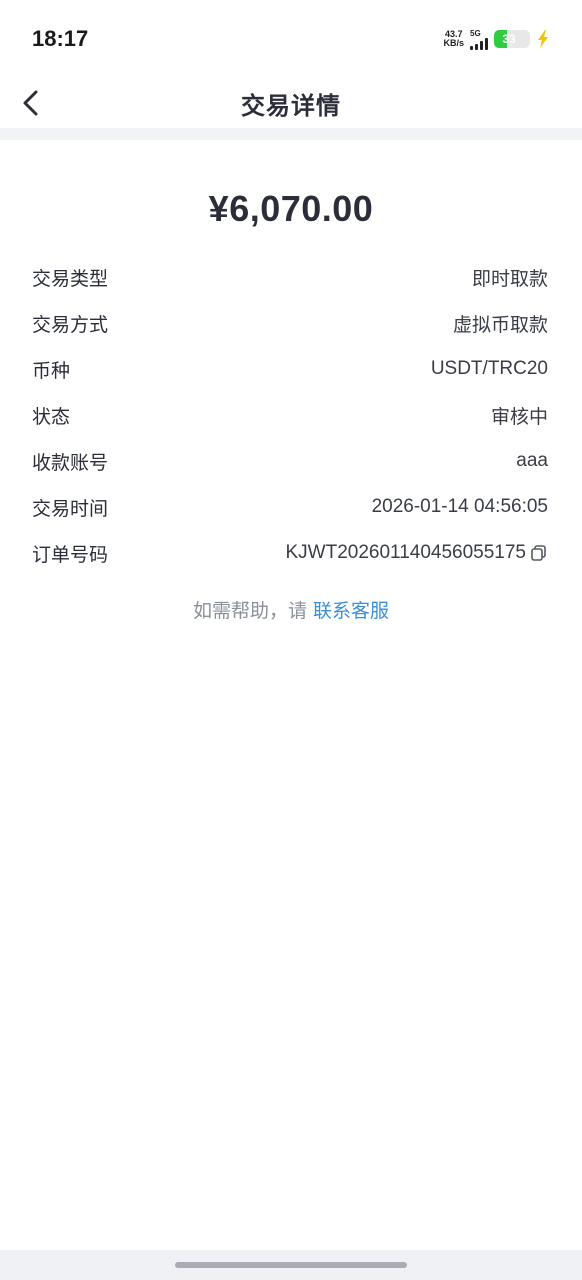 The image size is (582, 1280). I want to click on status-icons: 43.7 KB/s 5G 33, so click(496, 39).